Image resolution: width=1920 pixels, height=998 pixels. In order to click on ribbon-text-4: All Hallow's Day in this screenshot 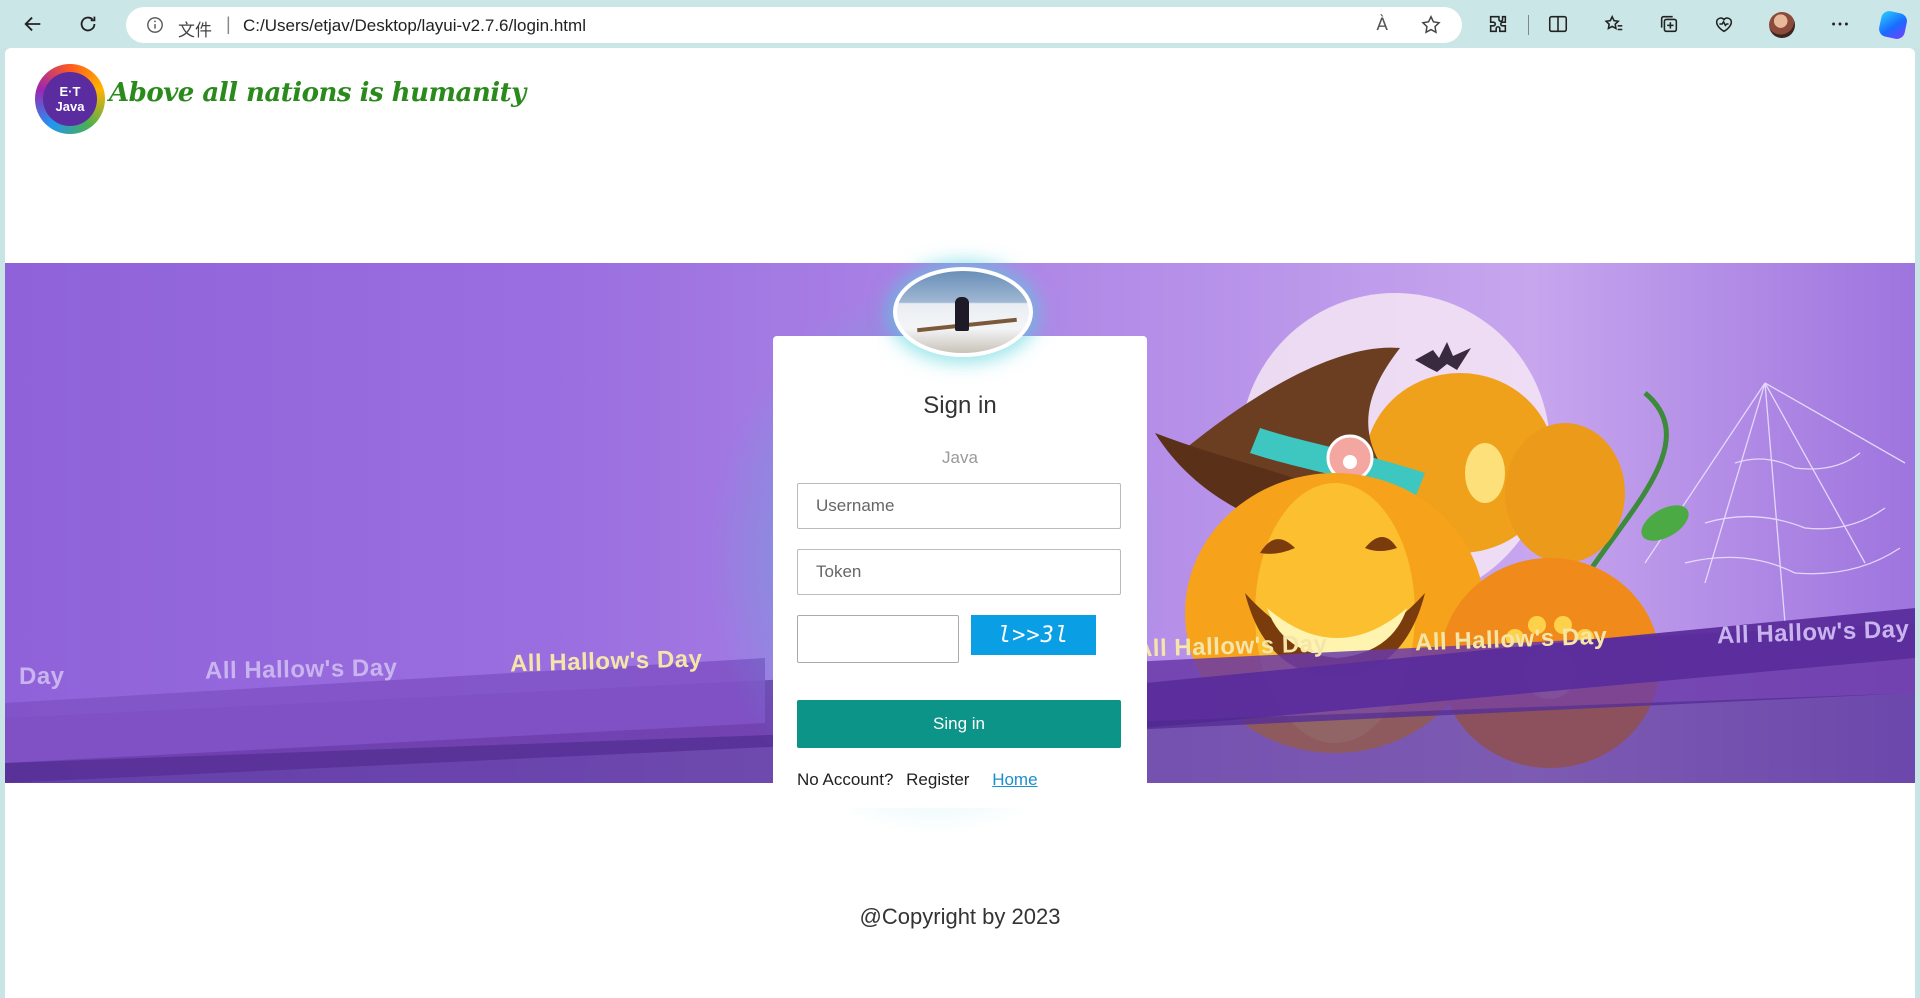, I will do `click(1231, 646)`.